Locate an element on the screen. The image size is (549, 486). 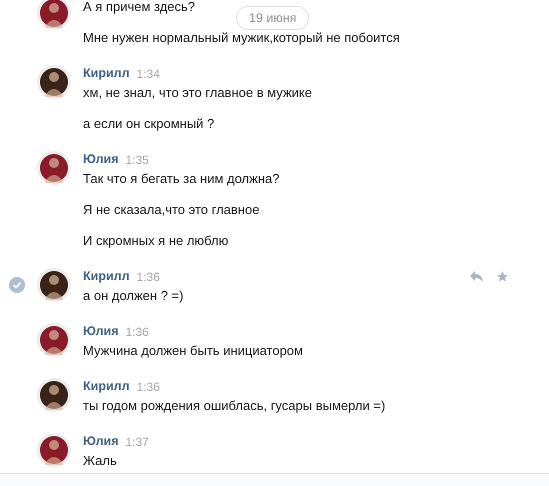
message-text: а он должен ? =) is located at coordinates (133, 296).